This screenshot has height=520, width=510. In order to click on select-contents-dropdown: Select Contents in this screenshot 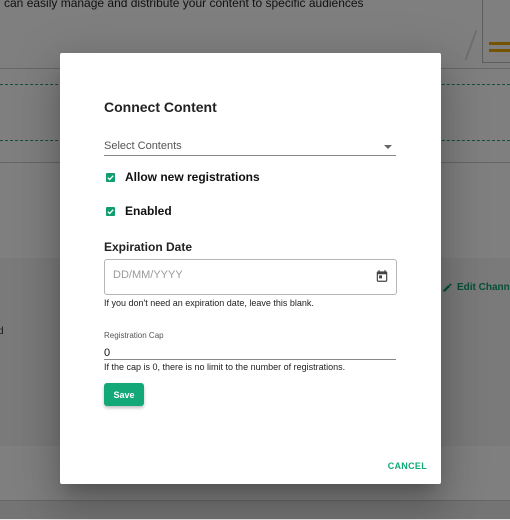, I will do `click(250, 146)`.